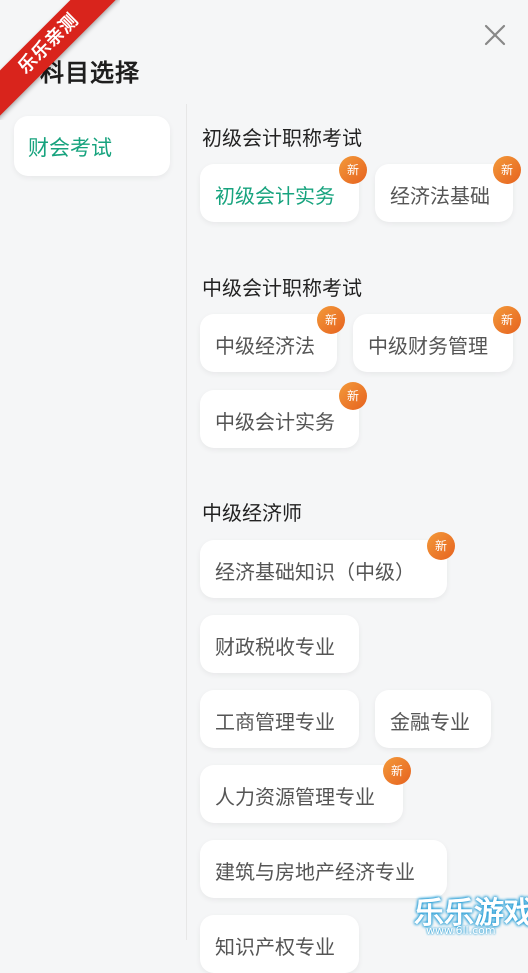 The height and width of the screenshot is (973, 528). I want to click on subject-chip: 金融专业, so click(433, 719).